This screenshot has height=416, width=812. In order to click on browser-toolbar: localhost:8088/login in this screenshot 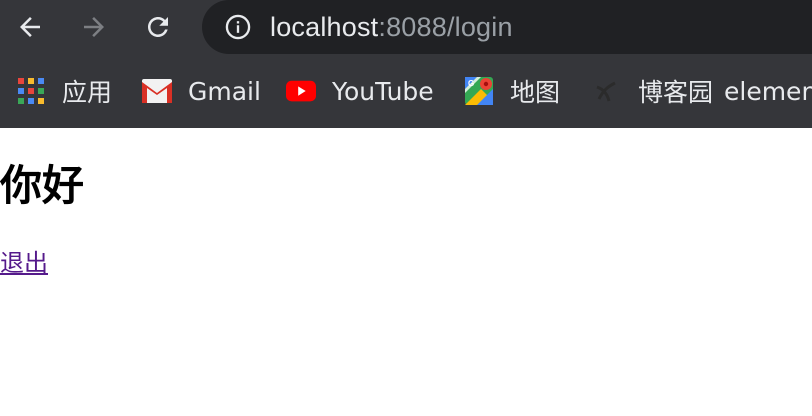, I will do `click(406, 27)`.